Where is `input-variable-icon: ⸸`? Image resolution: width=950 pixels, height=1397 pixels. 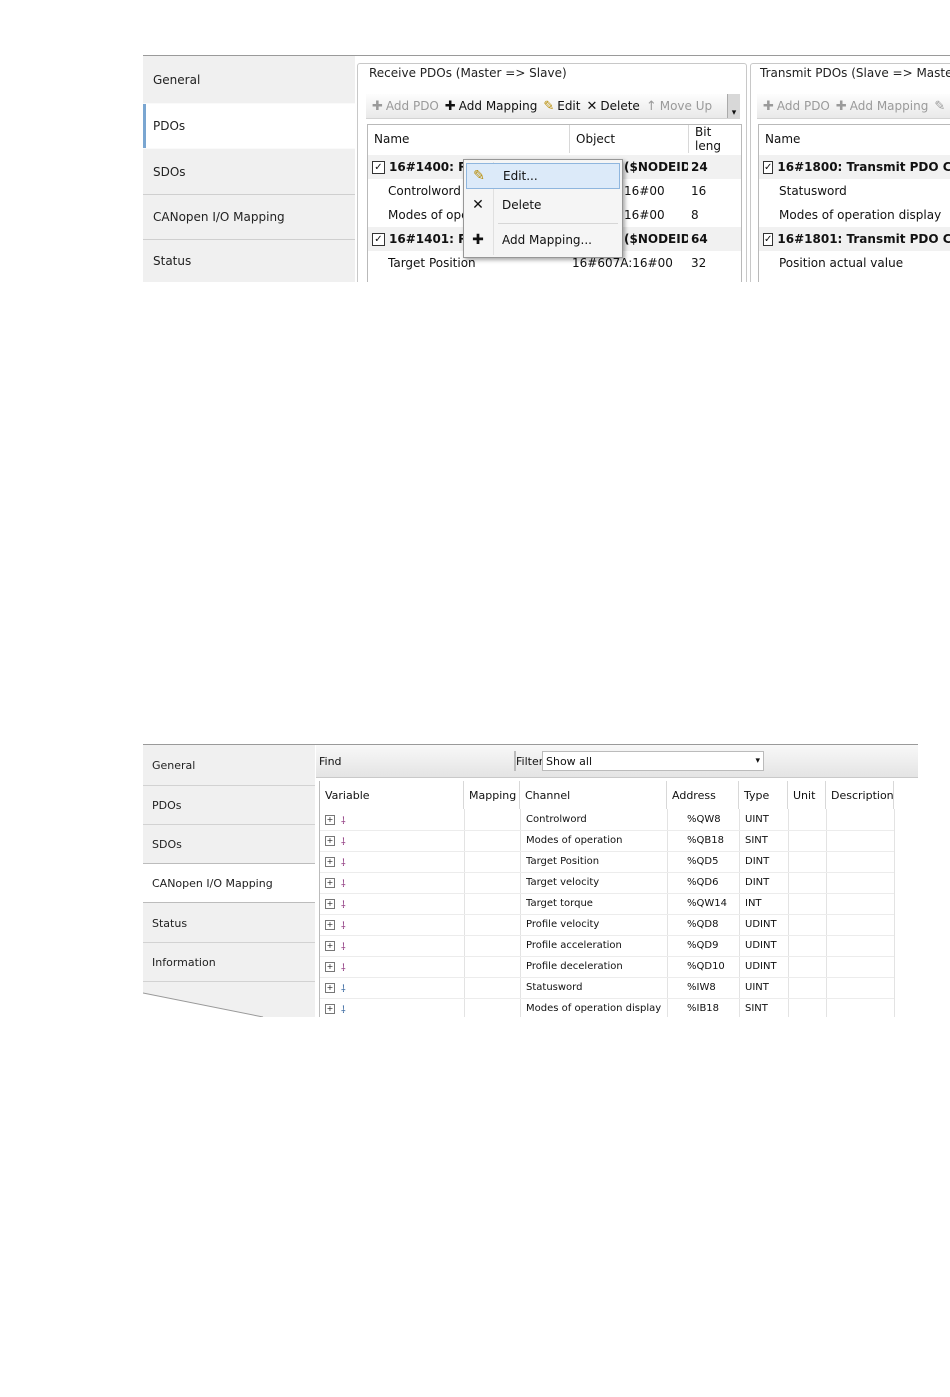
input-variable-icon: ⸸ is located at coordinates (343, 1010).